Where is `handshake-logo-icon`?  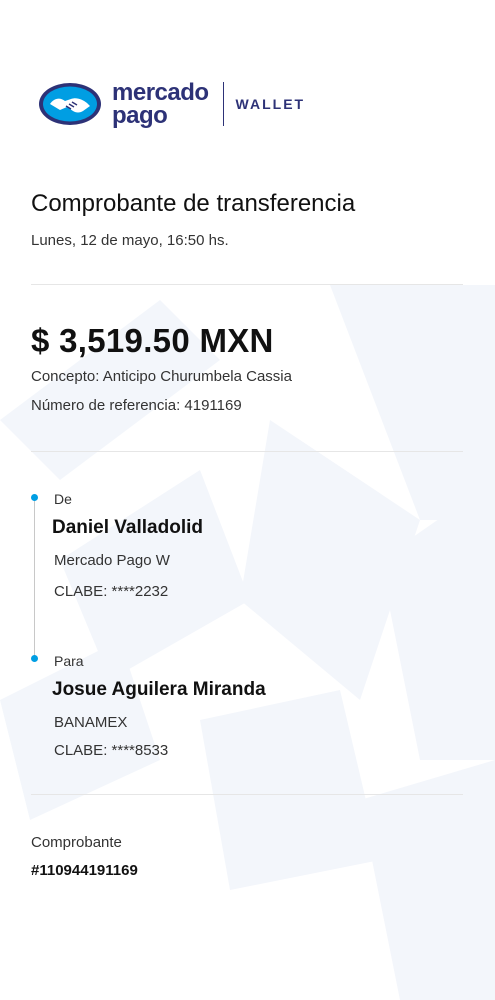
handshake-logo-icon is located at coordinates (70, 104).